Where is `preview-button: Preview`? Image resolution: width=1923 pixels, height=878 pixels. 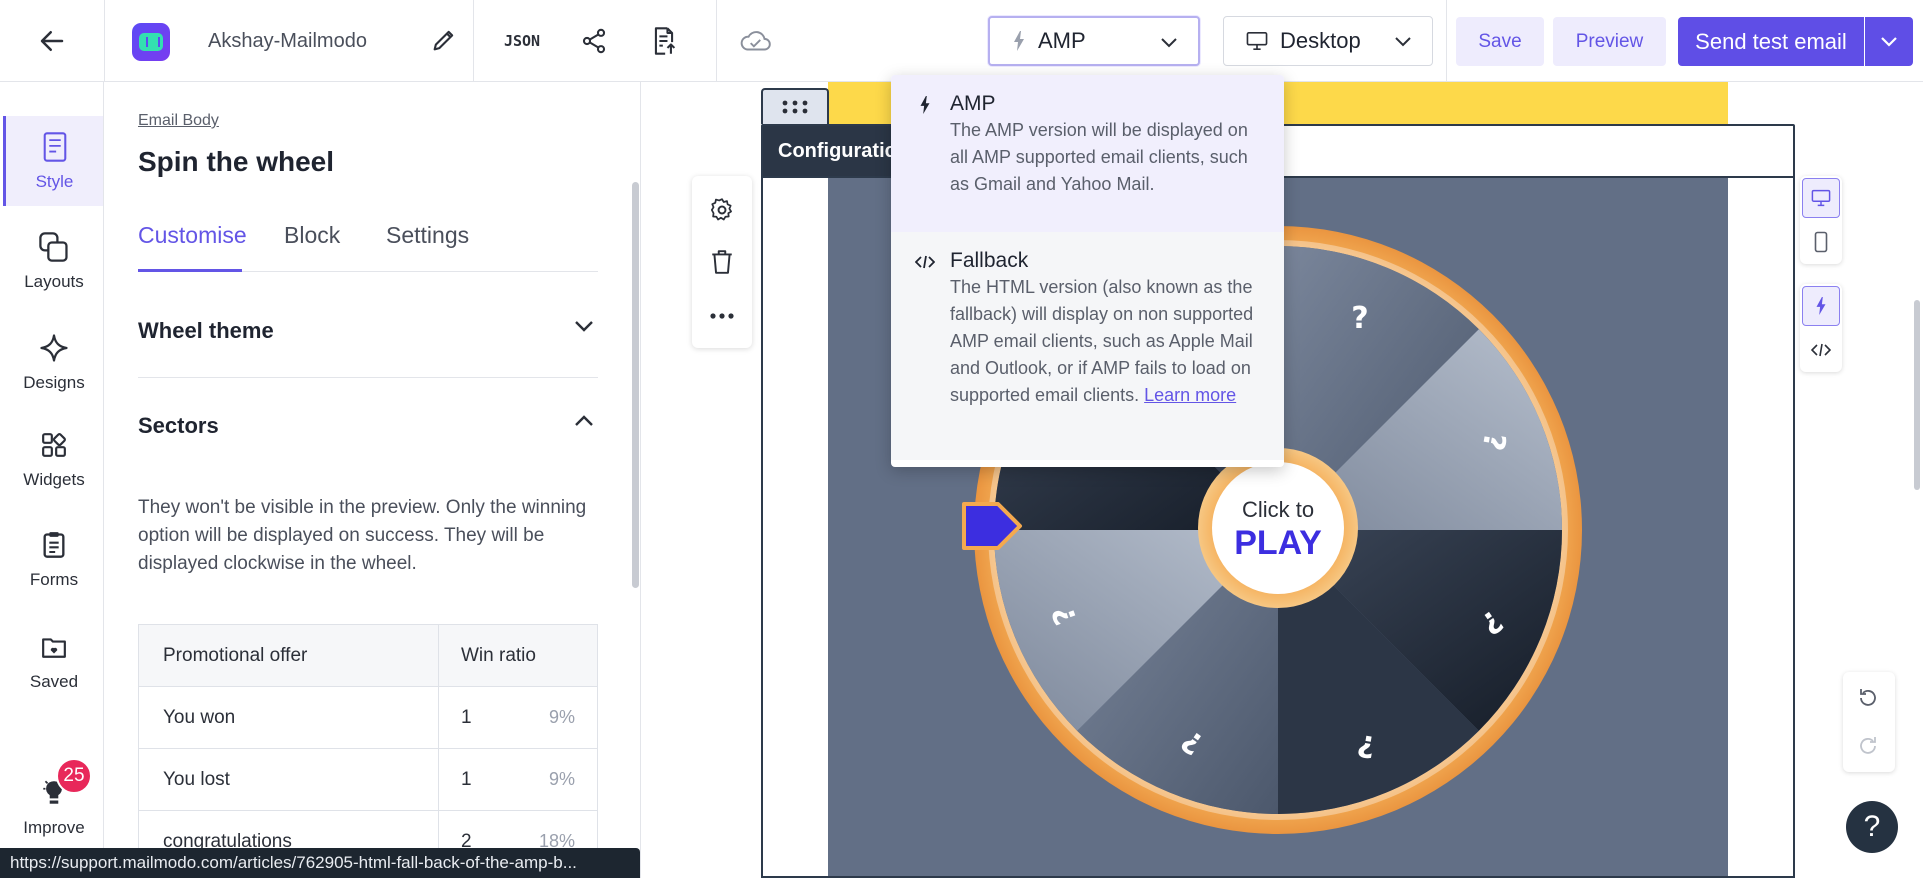 preview-button: Preview is located at coordinates (1609, 41).